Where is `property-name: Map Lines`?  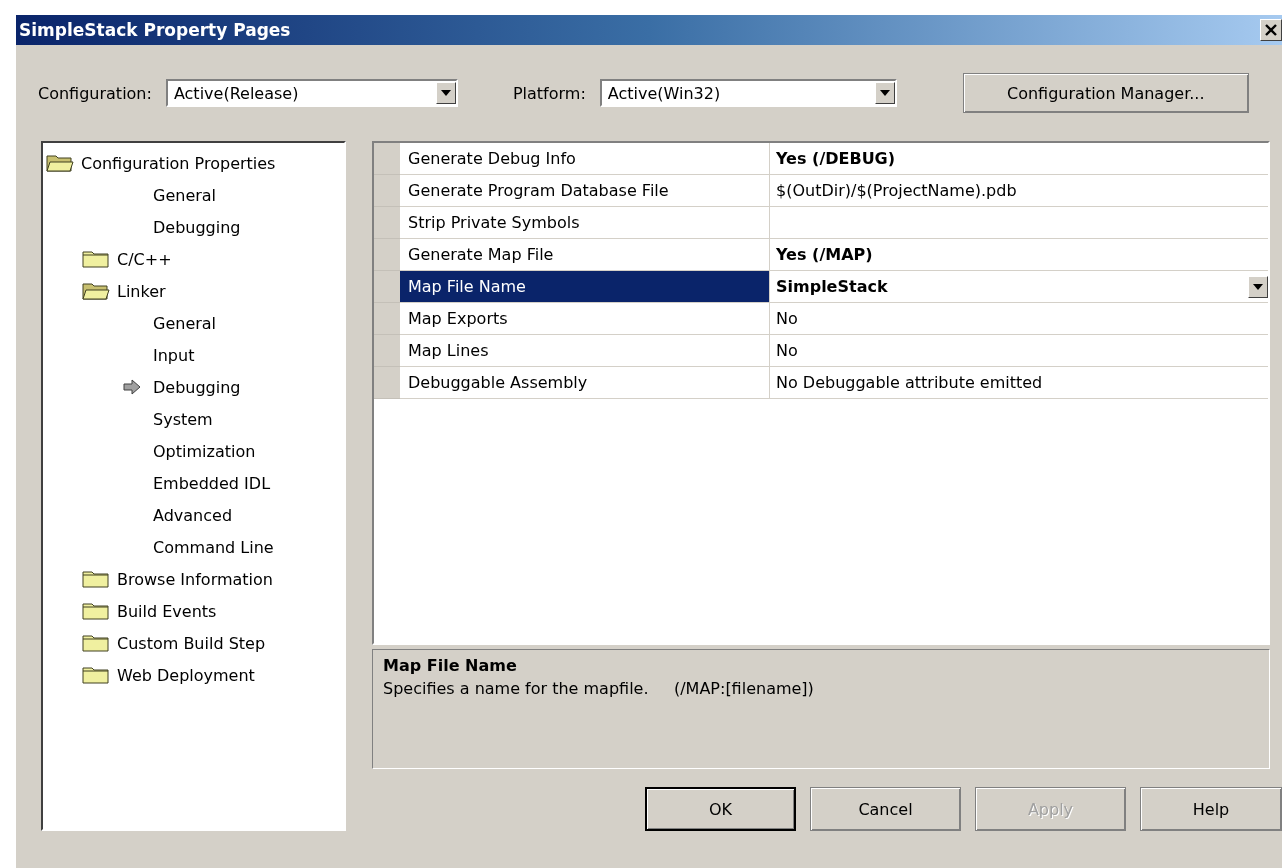
property-name: Map Lines is located at coordinates (585, 351).